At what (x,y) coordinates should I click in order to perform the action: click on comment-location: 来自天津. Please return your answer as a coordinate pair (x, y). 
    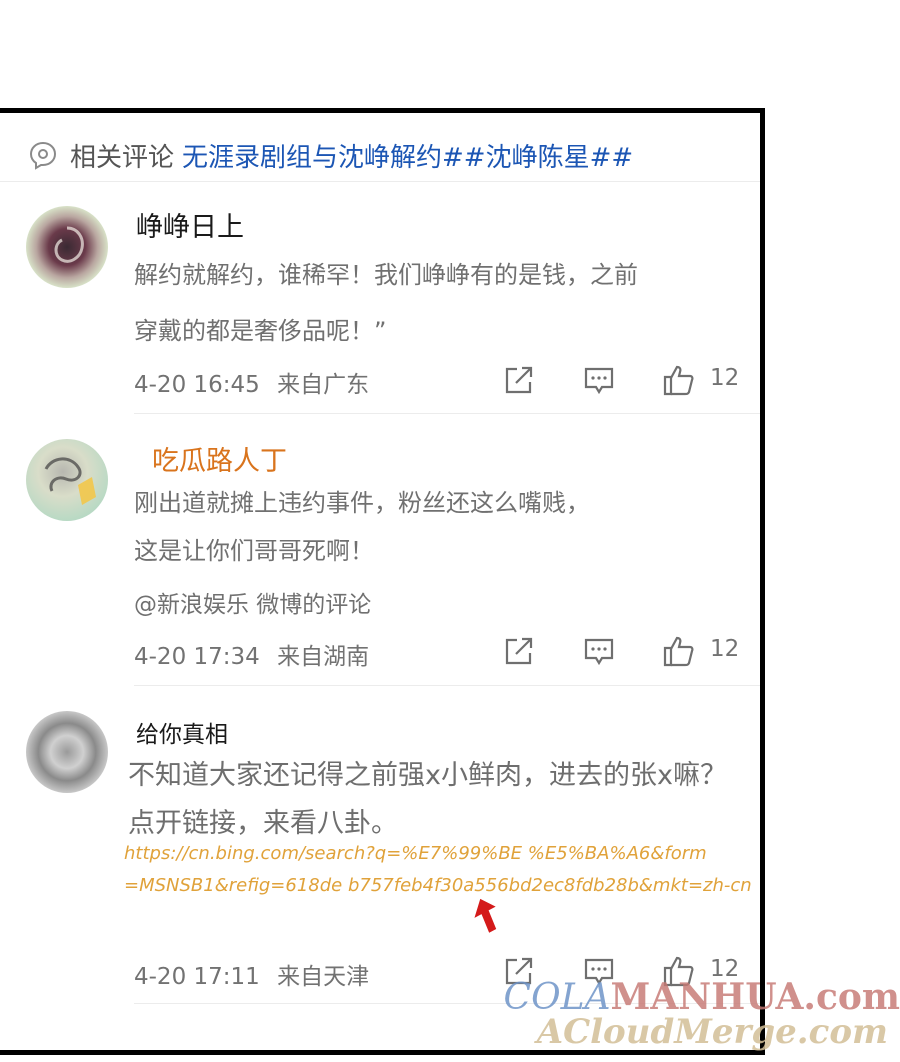
    Looking at the image, I should click on (323, 977).